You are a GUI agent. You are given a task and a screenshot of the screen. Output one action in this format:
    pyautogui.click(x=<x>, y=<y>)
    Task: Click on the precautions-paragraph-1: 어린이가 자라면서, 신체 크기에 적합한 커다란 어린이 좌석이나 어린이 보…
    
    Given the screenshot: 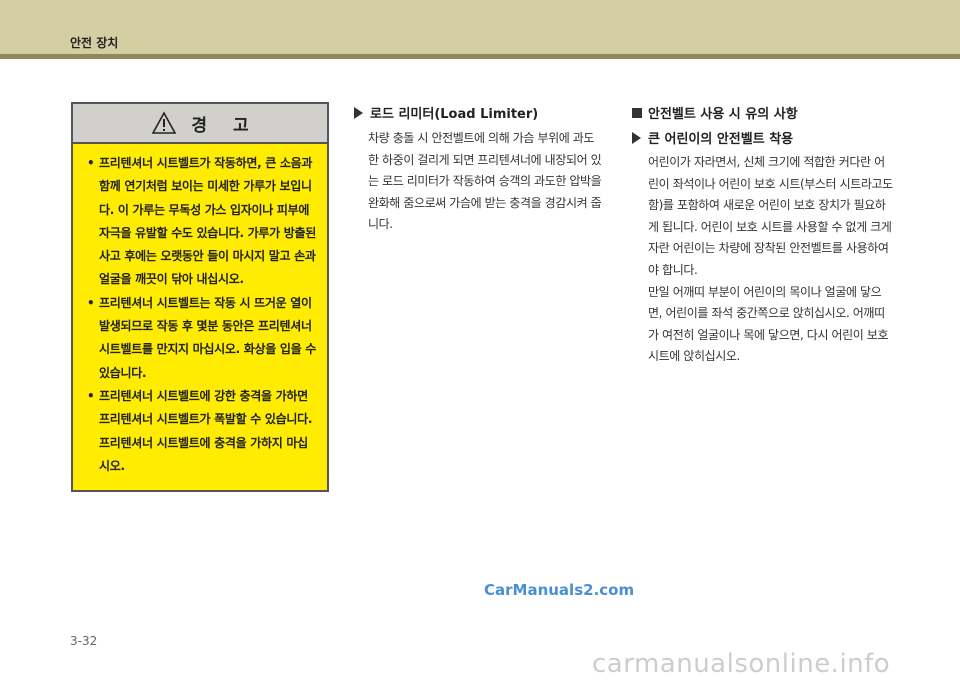 What is the action you would take?
    pyautogui.click(x=770, y=216)
    